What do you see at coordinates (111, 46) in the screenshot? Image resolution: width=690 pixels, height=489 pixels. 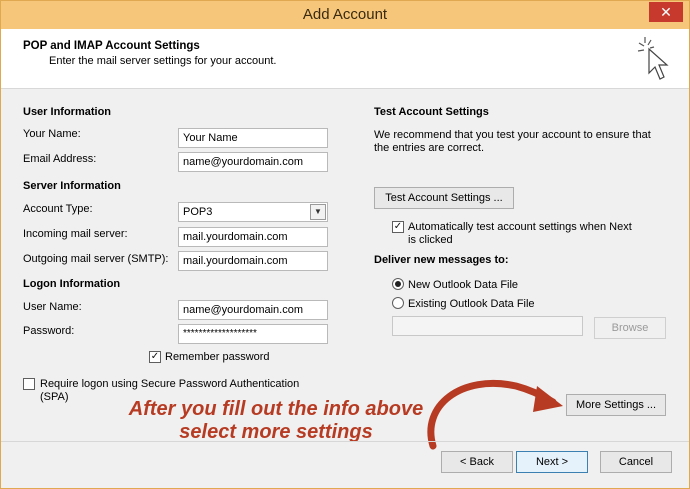 I see `header-title: POP and IMAP Account Settings` at bounding box center [111, 46].